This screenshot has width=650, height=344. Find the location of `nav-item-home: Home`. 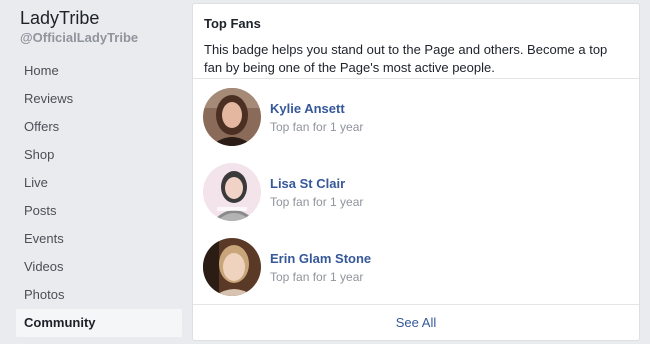

nav-item-home: Home is located at coordinates (99, 71).